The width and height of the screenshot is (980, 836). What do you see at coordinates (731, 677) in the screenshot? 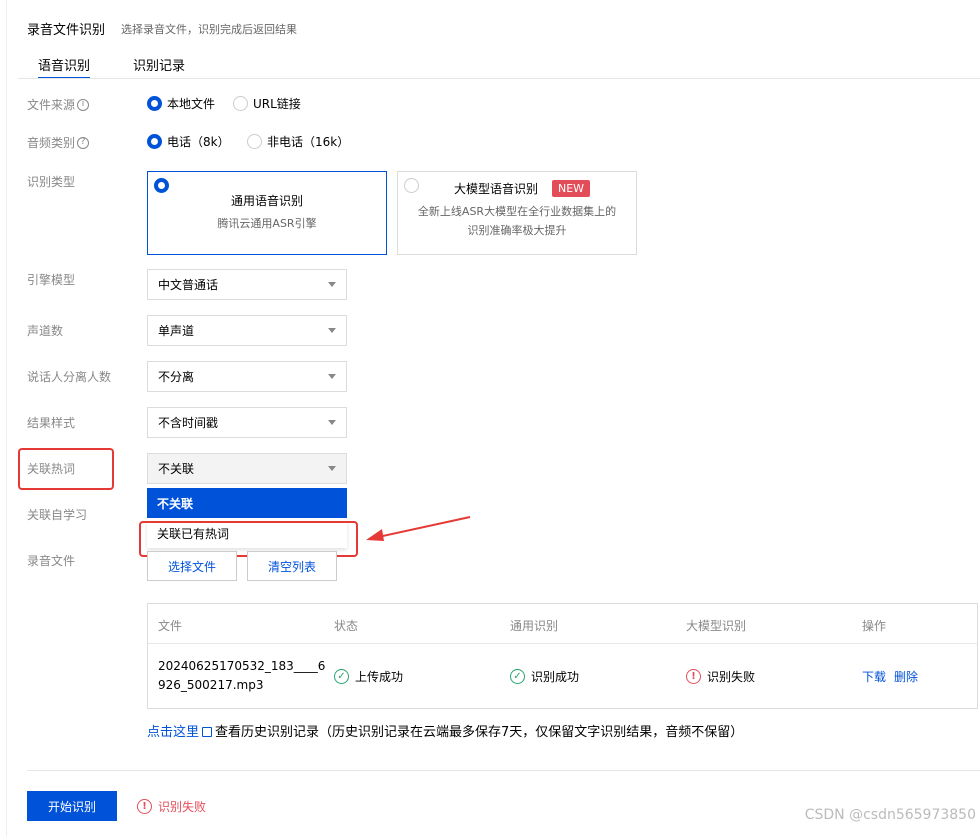
I see `status-text: 识别失败` at bounding box center [731, 677].